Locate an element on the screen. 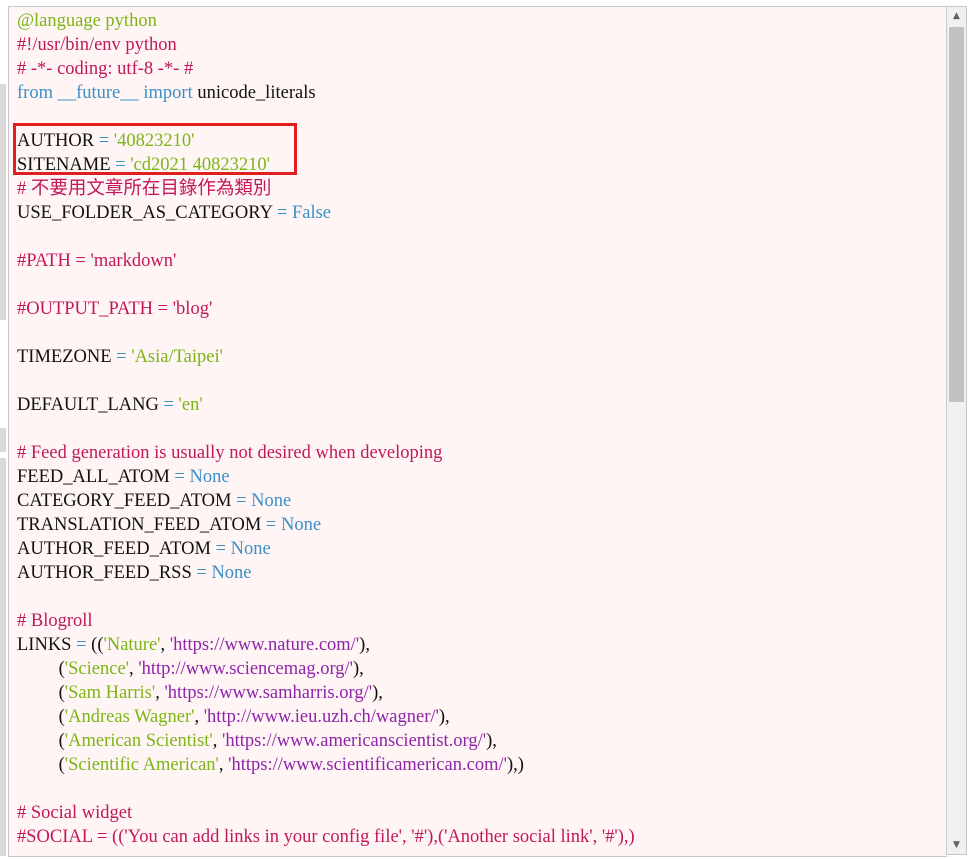 The height and width of the screenshot is (859, 971). code-token: 'https://www.americanscientist.org/' is located at coordinates (354, 741).